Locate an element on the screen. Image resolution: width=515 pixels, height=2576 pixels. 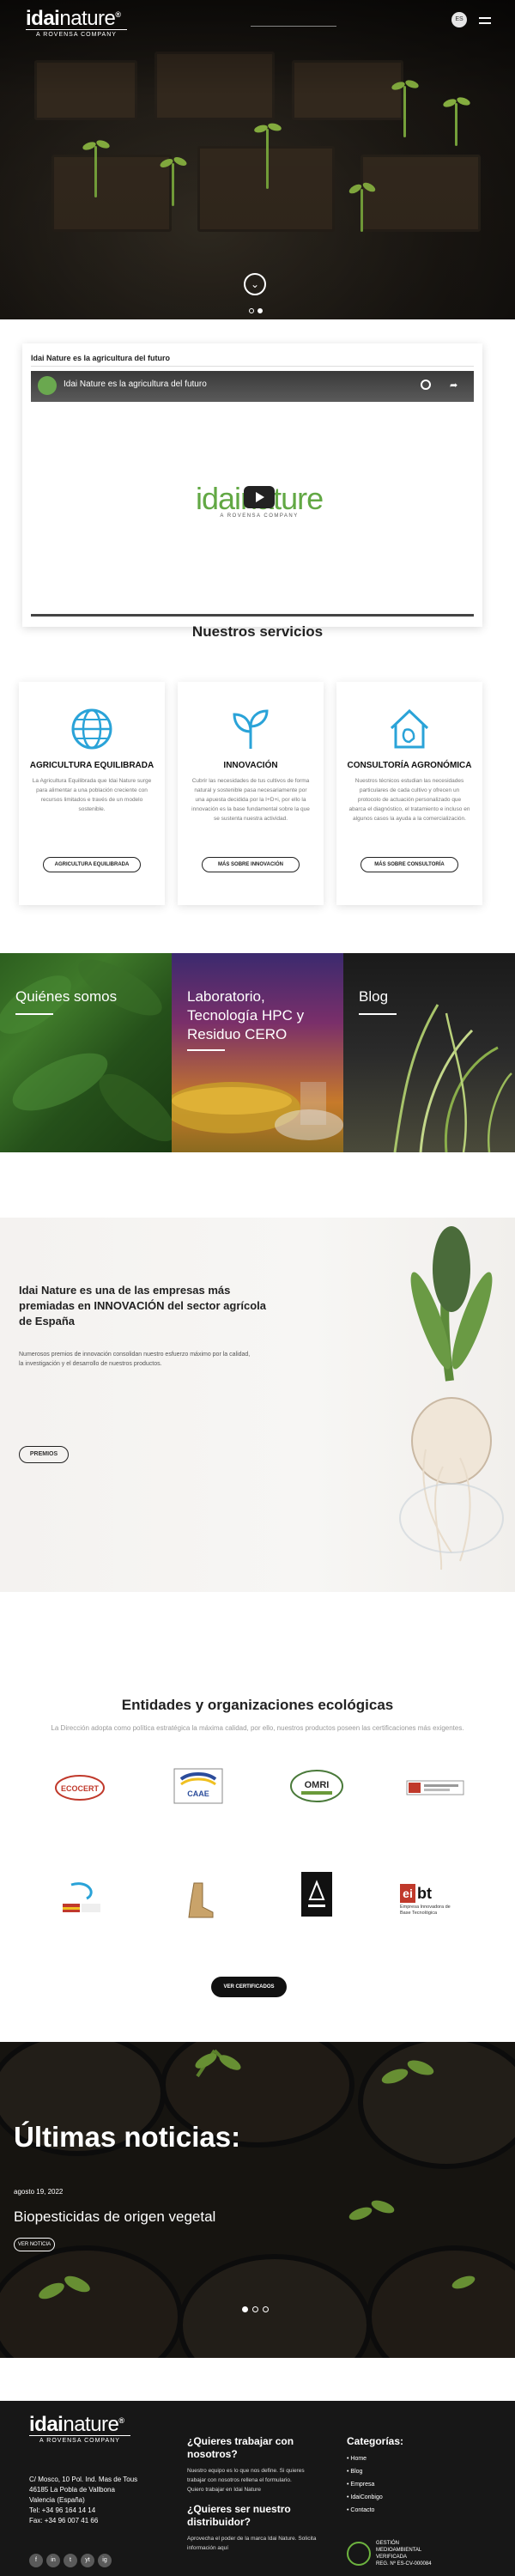
service-button: MÁS SOBRE INNOVACIÓN is located at coordinates (251, 865).